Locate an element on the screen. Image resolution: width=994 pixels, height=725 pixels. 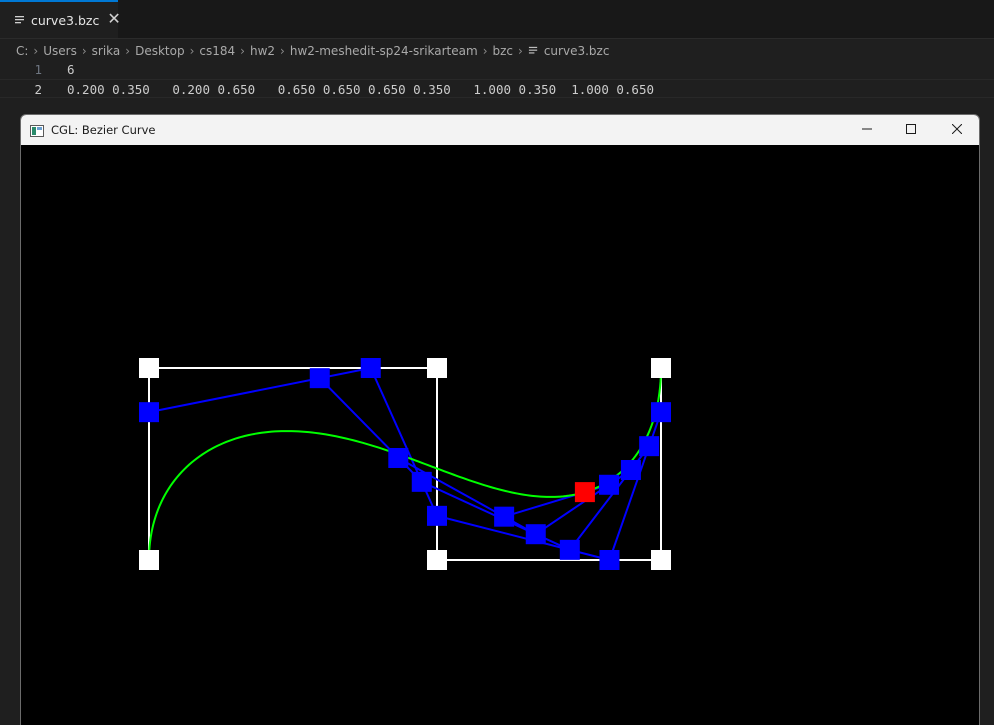
line-number: 1 is located at coordinates (38, 69).